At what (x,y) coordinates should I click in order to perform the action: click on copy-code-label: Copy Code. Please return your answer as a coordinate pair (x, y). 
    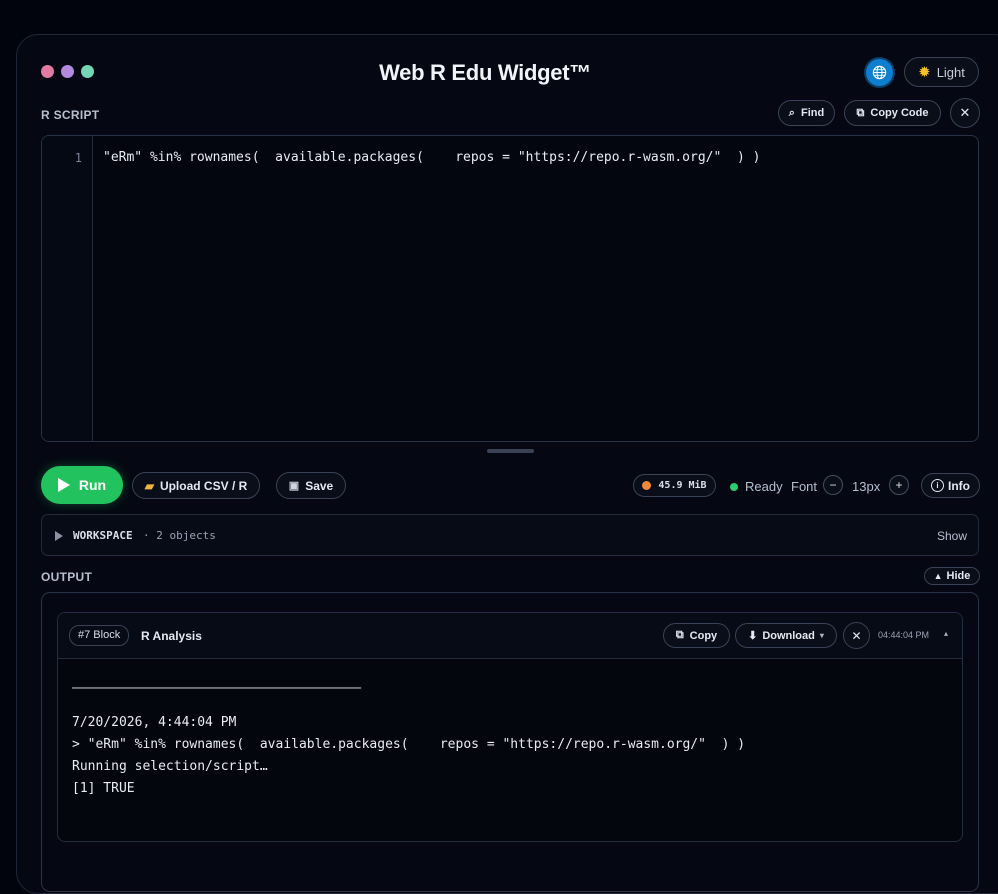
    Looking at the image, I should click on (899, 113).